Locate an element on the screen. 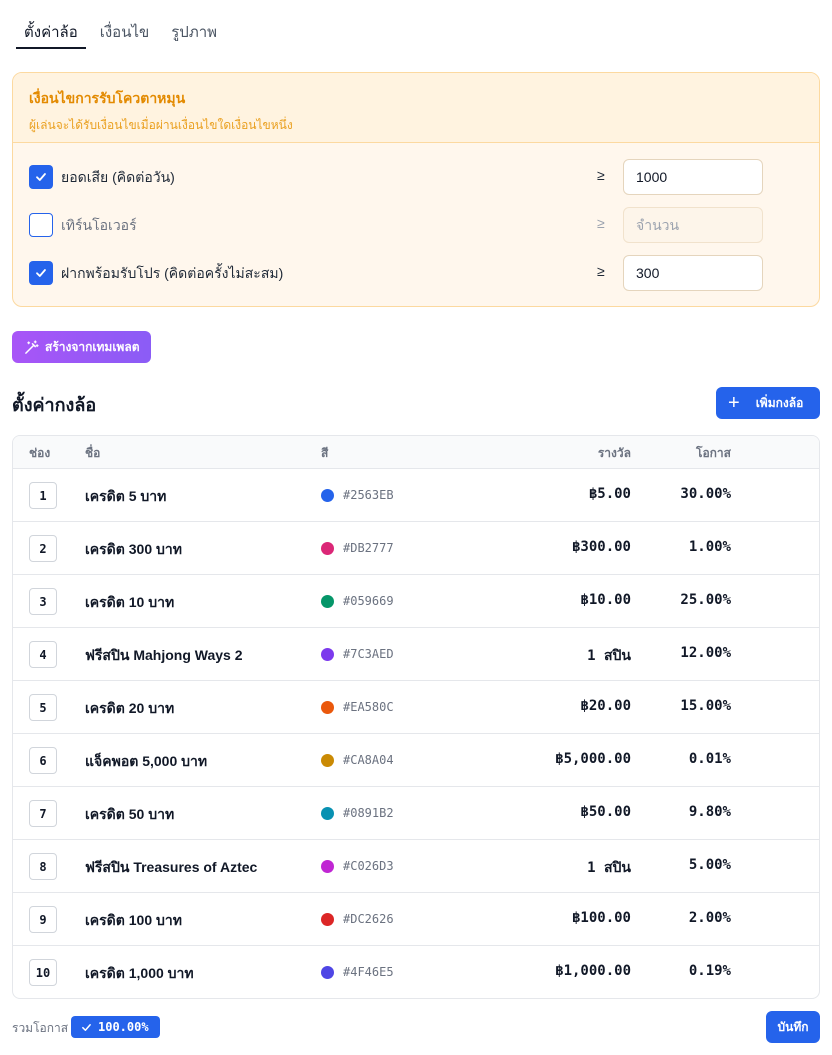 The width and height of the screenshot is (832, 1055). total-chance-label: รวมโอกาส is located at coordinates (40, 1028).